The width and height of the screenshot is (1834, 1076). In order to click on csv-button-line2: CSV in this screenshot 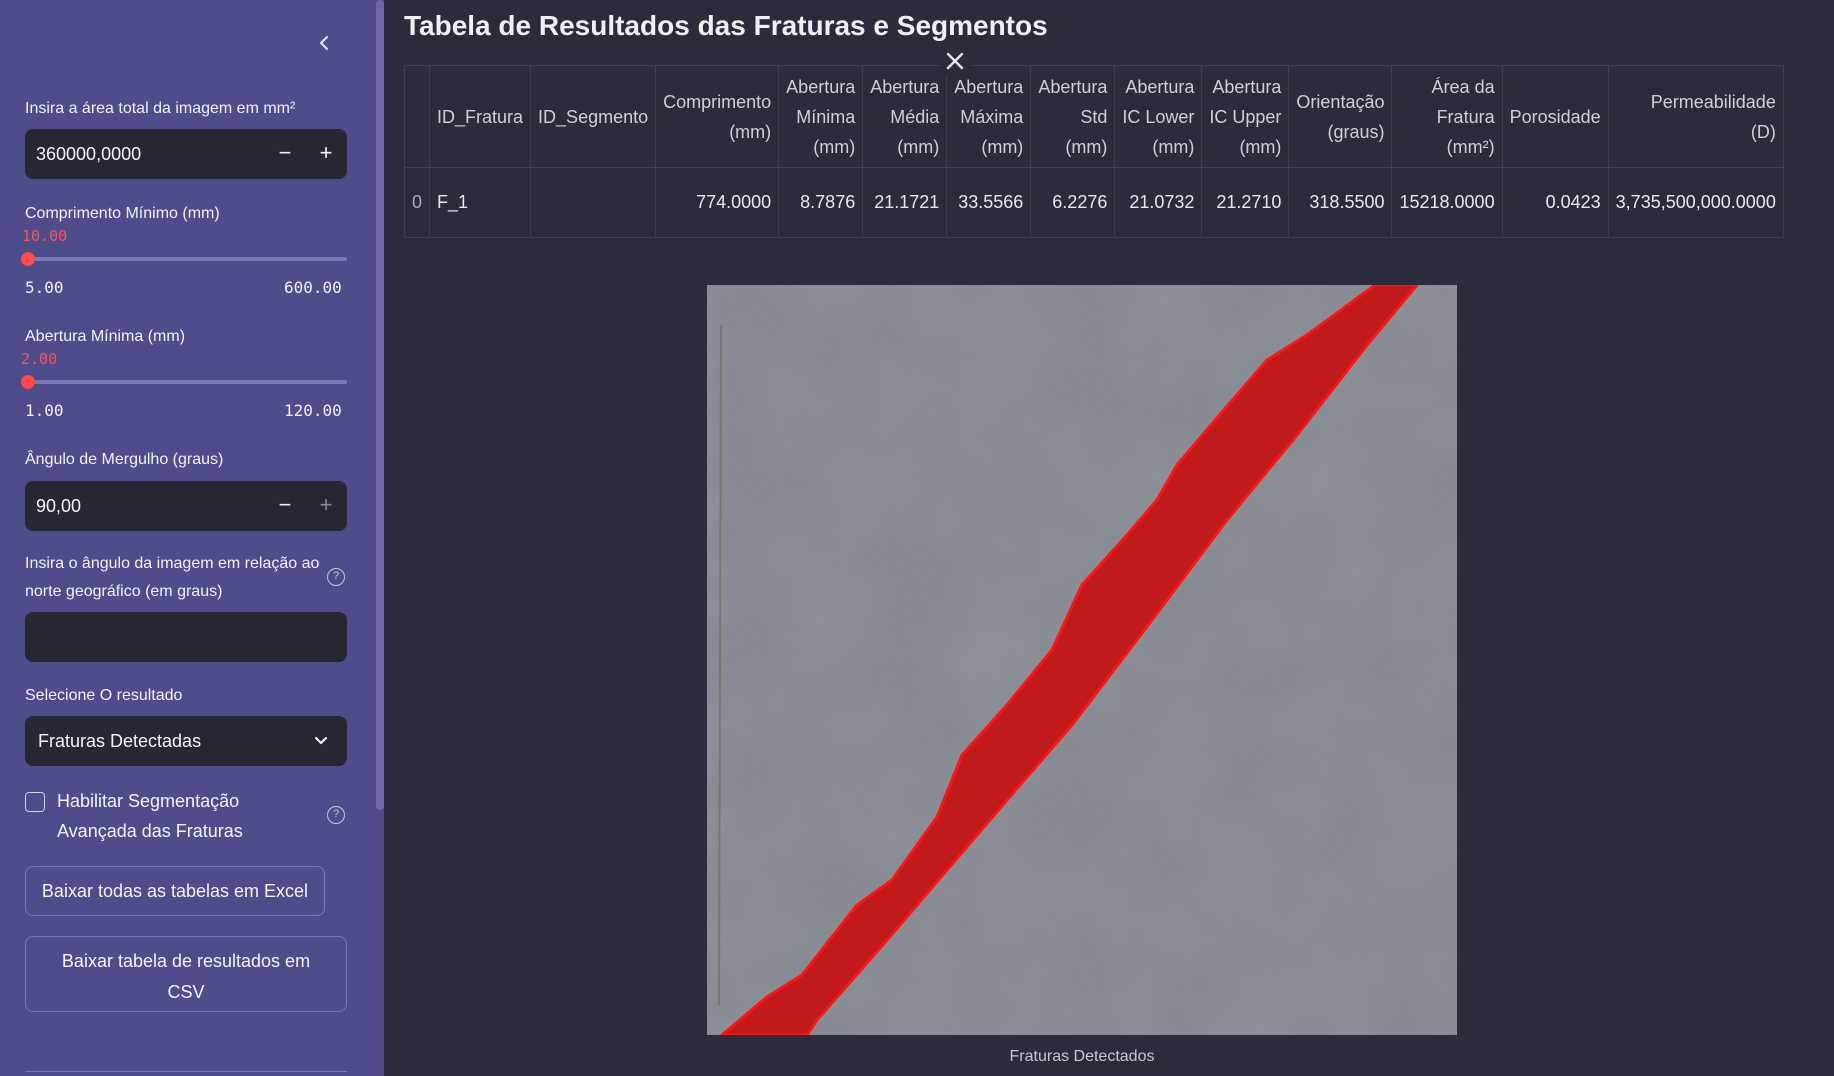, I will do `click(186, 992)`.